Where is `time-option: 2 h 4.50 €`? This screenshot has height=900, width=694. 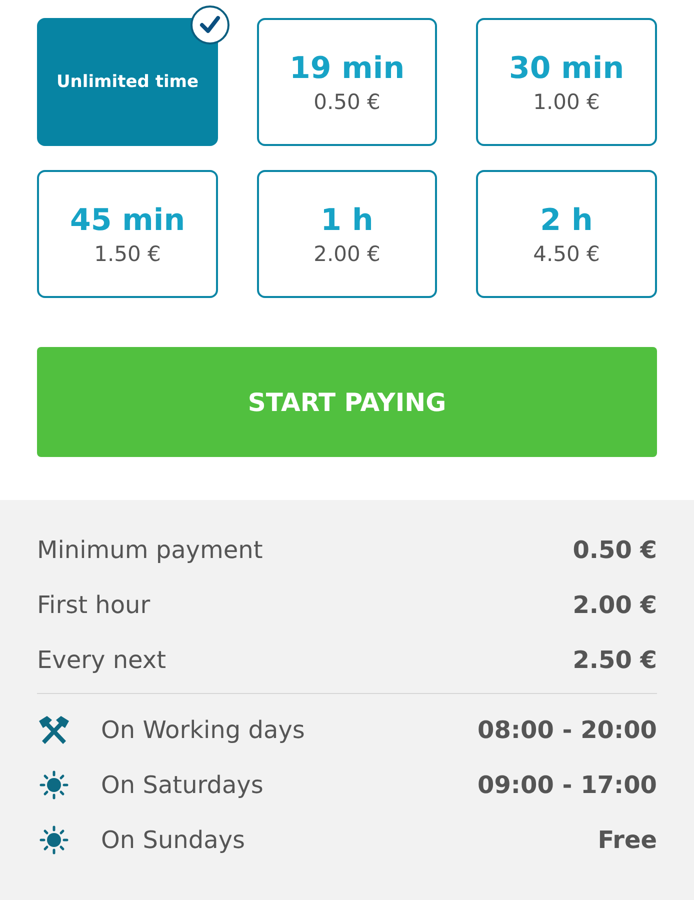
time-option: 2 h 4.50 € is located at coordinates (566, 234).